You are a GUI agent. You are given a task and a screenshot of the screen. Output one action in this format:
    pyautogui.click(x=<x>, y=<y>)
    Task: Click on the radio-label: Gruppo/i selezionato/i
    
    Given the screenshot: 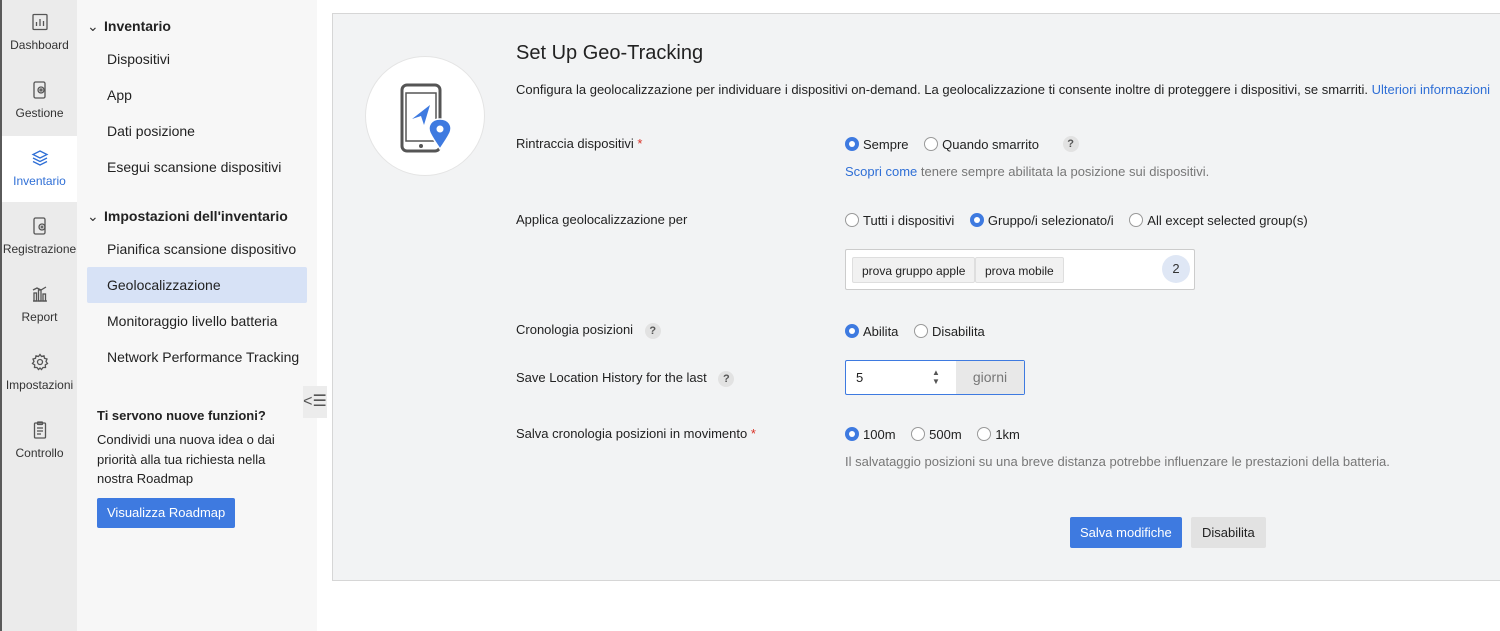 What is the action you would take?
    pyautogui.click(x=1050, y=220)
    